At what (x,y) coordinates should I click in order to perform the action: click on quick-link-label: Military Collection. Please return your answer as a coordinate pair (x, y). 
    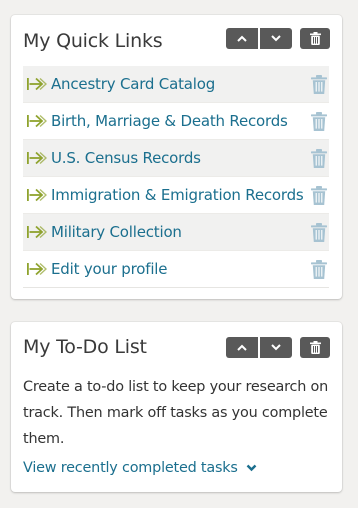
    Looking at the image, I should click on (116, 232).